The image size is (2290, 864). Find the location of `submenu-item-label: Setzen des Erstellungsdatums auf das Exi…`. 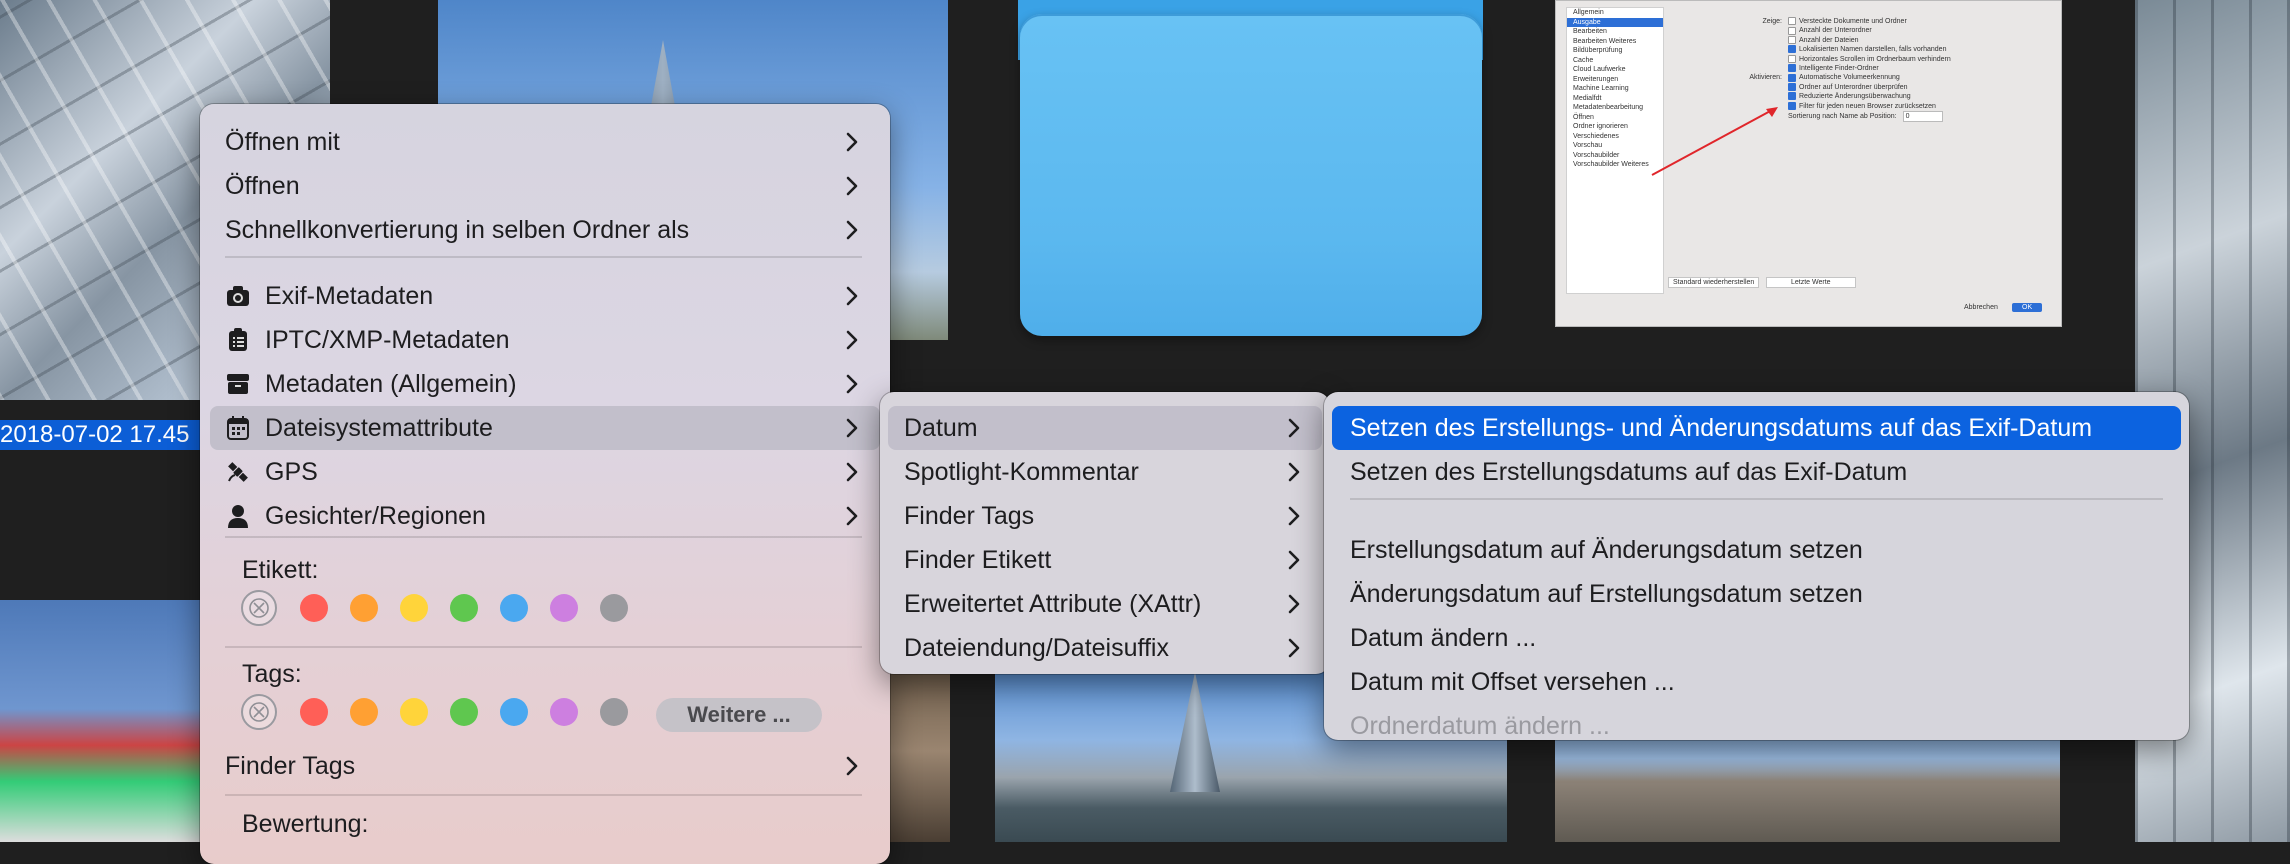

submenu-item-label: Setzen des Erstellungsdatums auf das Exi… is located at coordinates (1629, 471).